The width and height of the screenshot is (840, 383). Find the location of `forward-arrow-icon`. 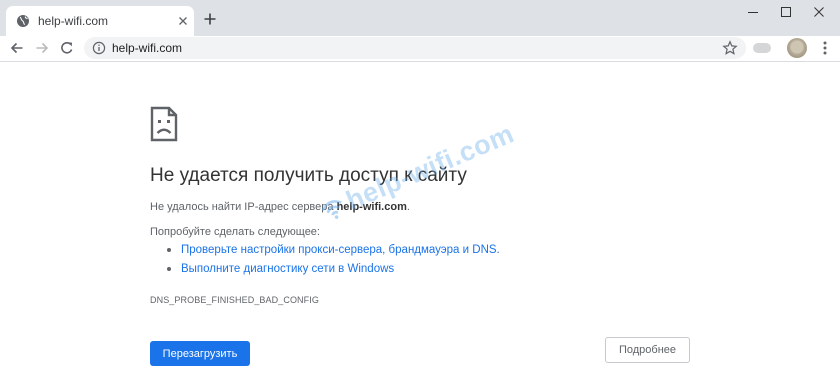

forward-arrow-icon is located at coordinates (42, 48).